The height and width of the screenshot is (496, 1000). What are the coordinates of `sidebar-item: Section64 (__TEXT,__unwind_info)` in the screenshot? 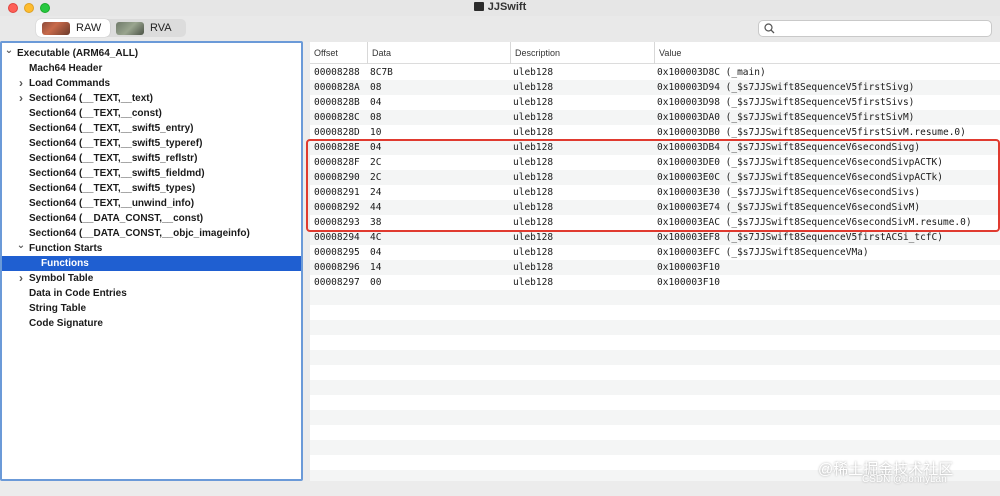 It's located at (151, 203).